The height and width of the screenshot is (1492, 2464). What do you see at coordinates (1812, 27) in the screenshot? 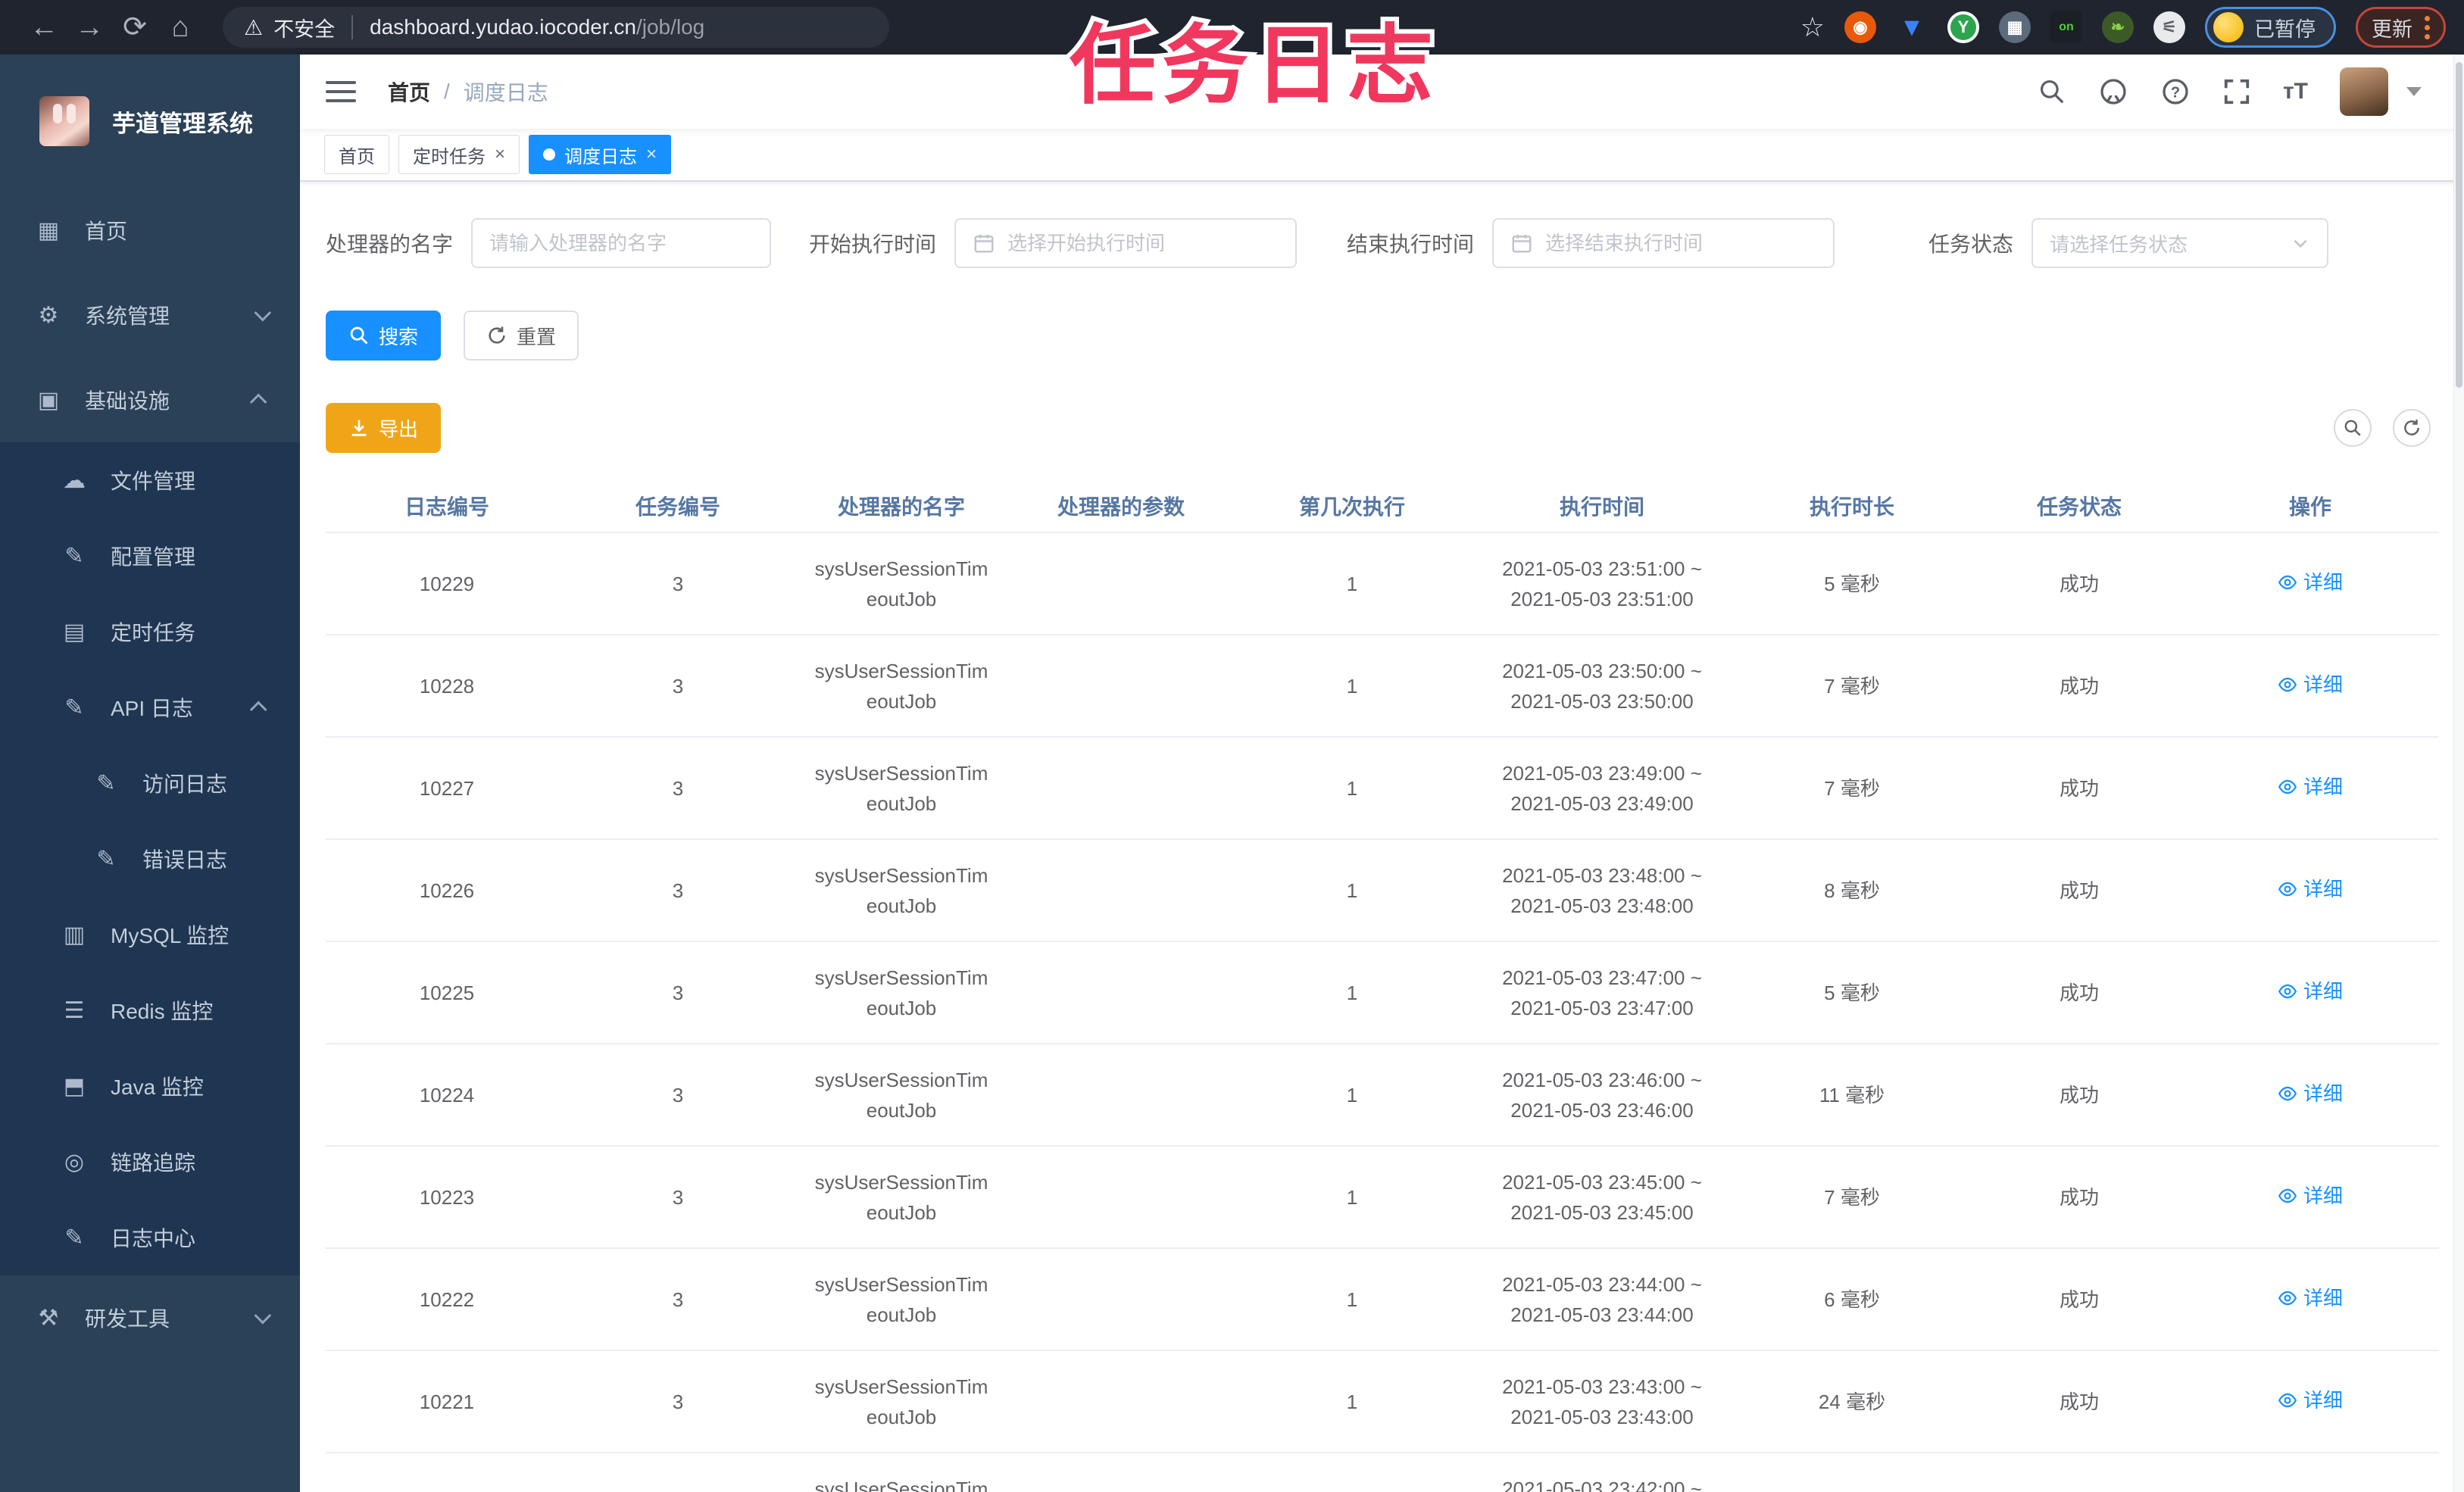
I see `bookmark-star-icon: ☆` at bounding box center [1812, 27].